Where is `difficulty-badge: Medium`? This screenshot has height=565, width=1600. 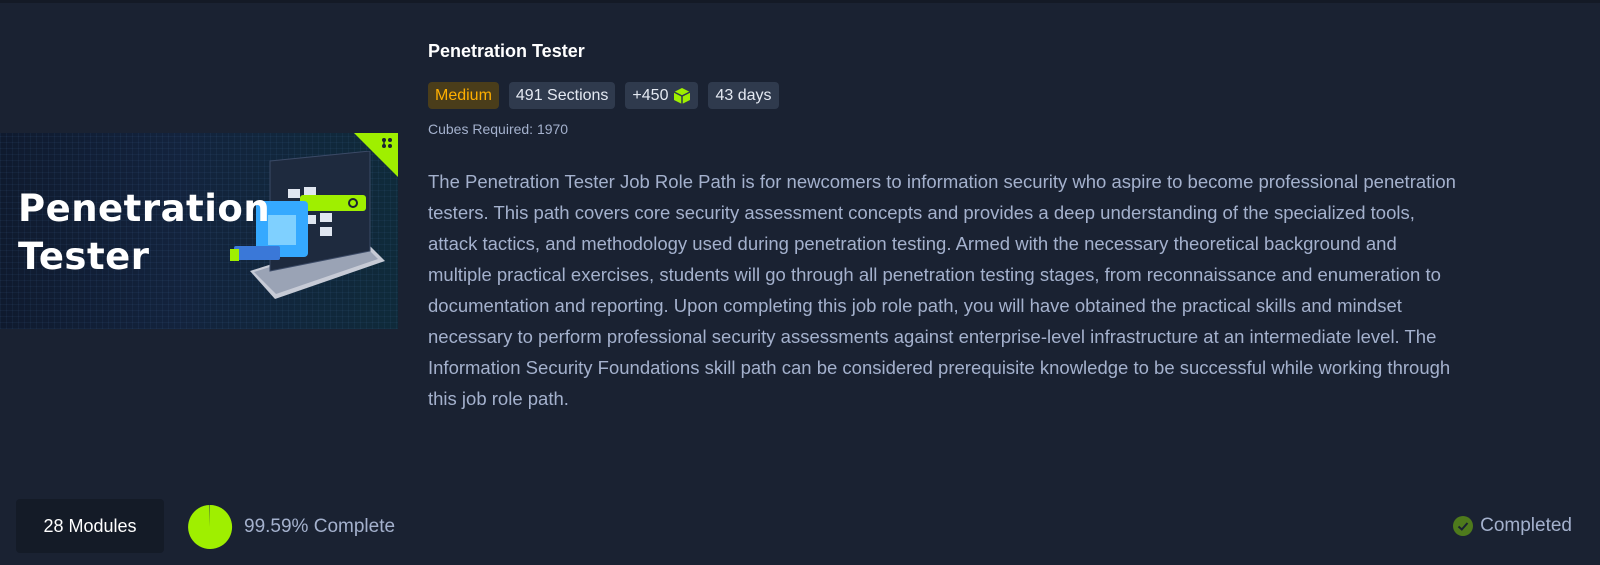
difficulty-badge: Medium is located at coordinates (463, 95).